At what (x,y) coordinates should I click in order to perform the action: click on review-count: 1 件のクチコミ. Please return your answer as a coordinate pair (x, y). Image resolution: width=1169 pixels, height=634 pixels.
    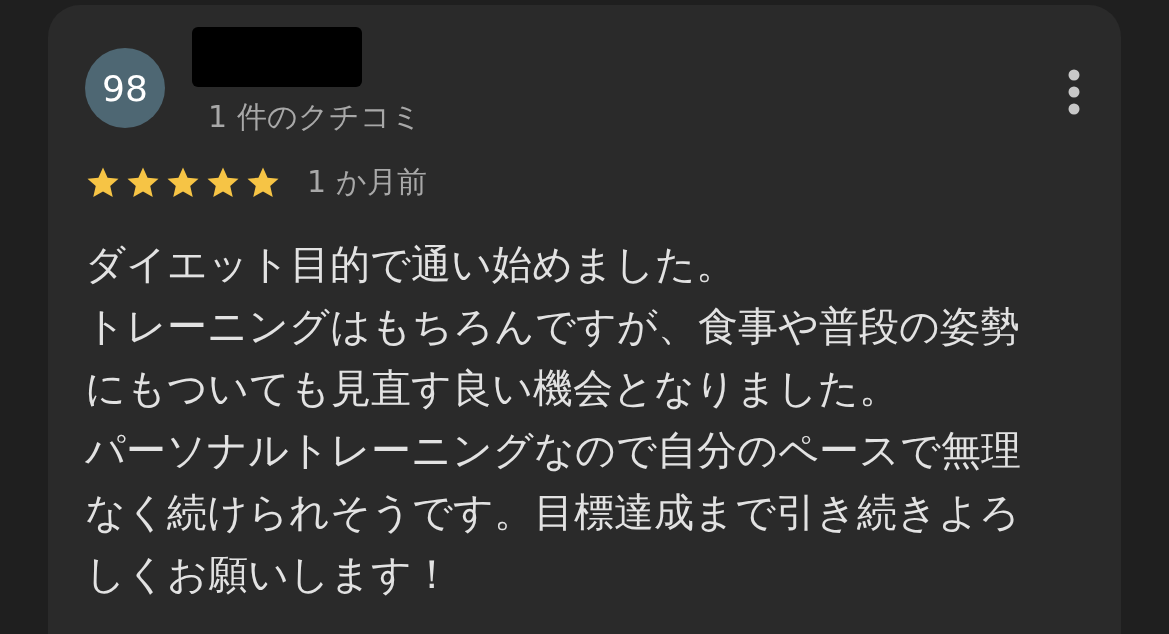
    Looking at the image, I should click on (315, 117).